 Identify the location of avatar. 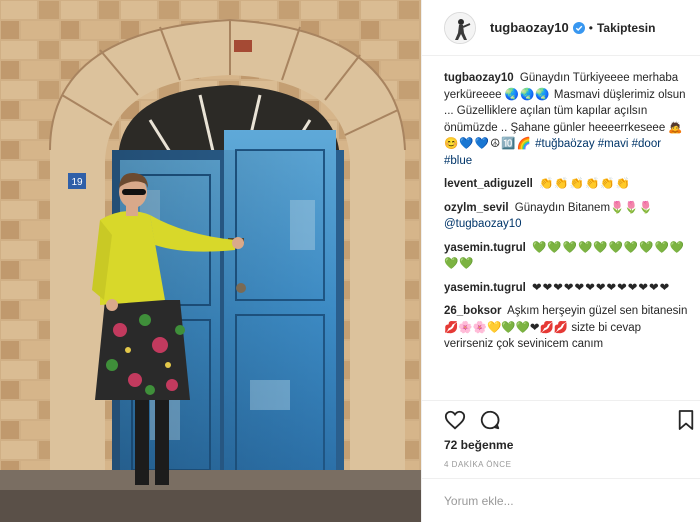
(460, 27).